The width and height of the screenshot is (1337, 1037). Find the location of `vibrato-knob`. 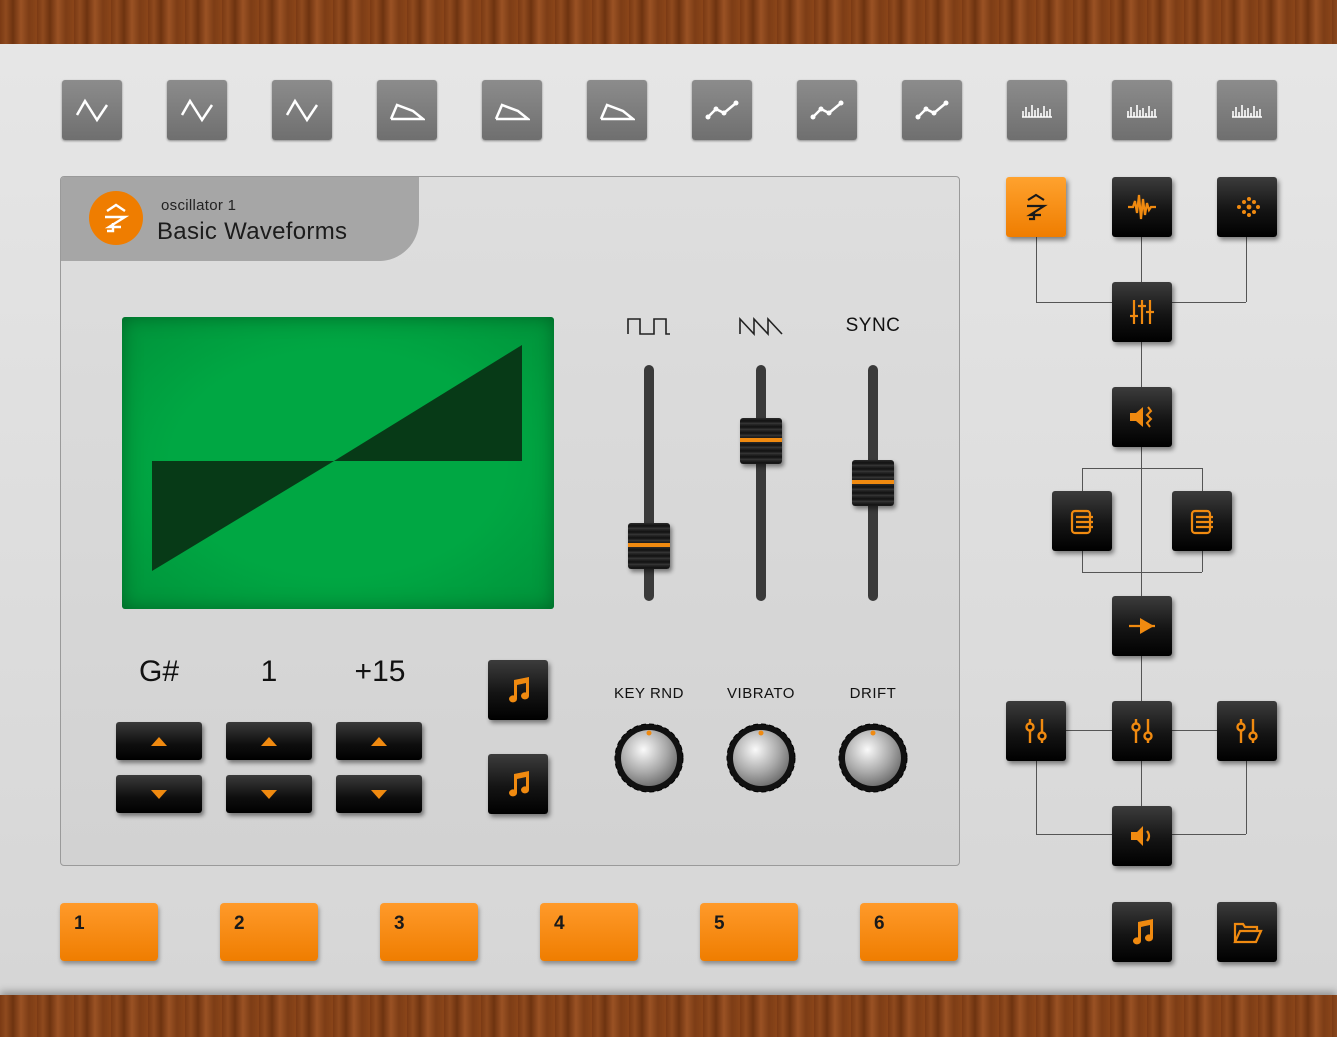

vibrato-knob is located at coordinates (761, 758).